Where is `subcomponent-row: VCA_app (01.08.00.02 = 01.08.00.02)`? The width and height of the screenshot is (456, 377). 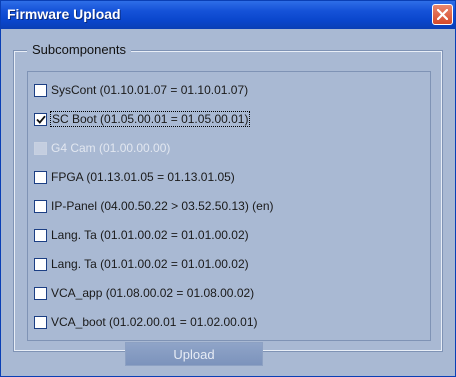 subcomponent-row: VCA_app (01.08.00.02 = 01.08.00.02) is located at coordinates (144, 293).